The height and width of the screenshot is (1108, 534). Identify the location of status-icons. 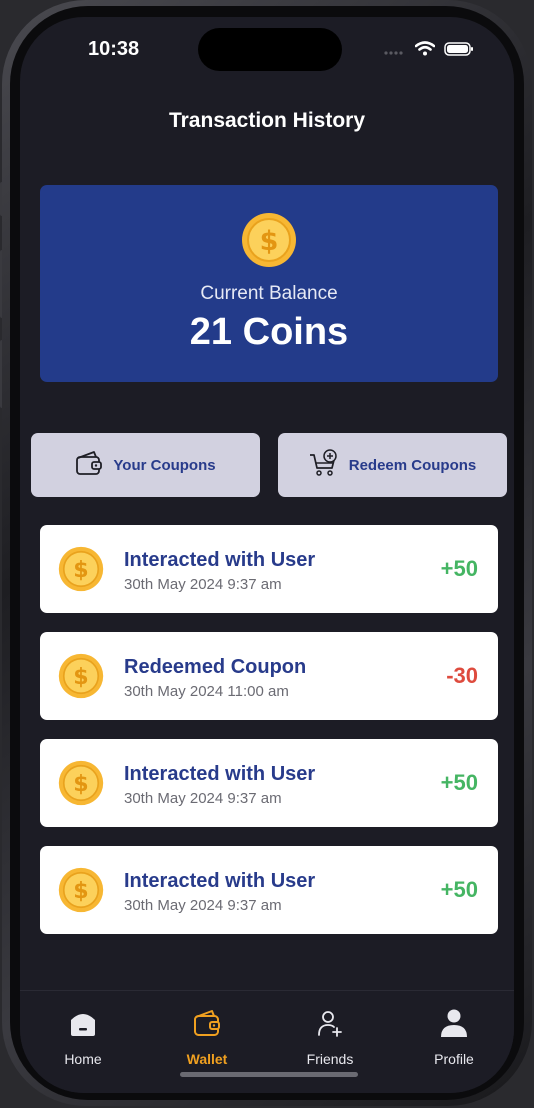
(429, 51).